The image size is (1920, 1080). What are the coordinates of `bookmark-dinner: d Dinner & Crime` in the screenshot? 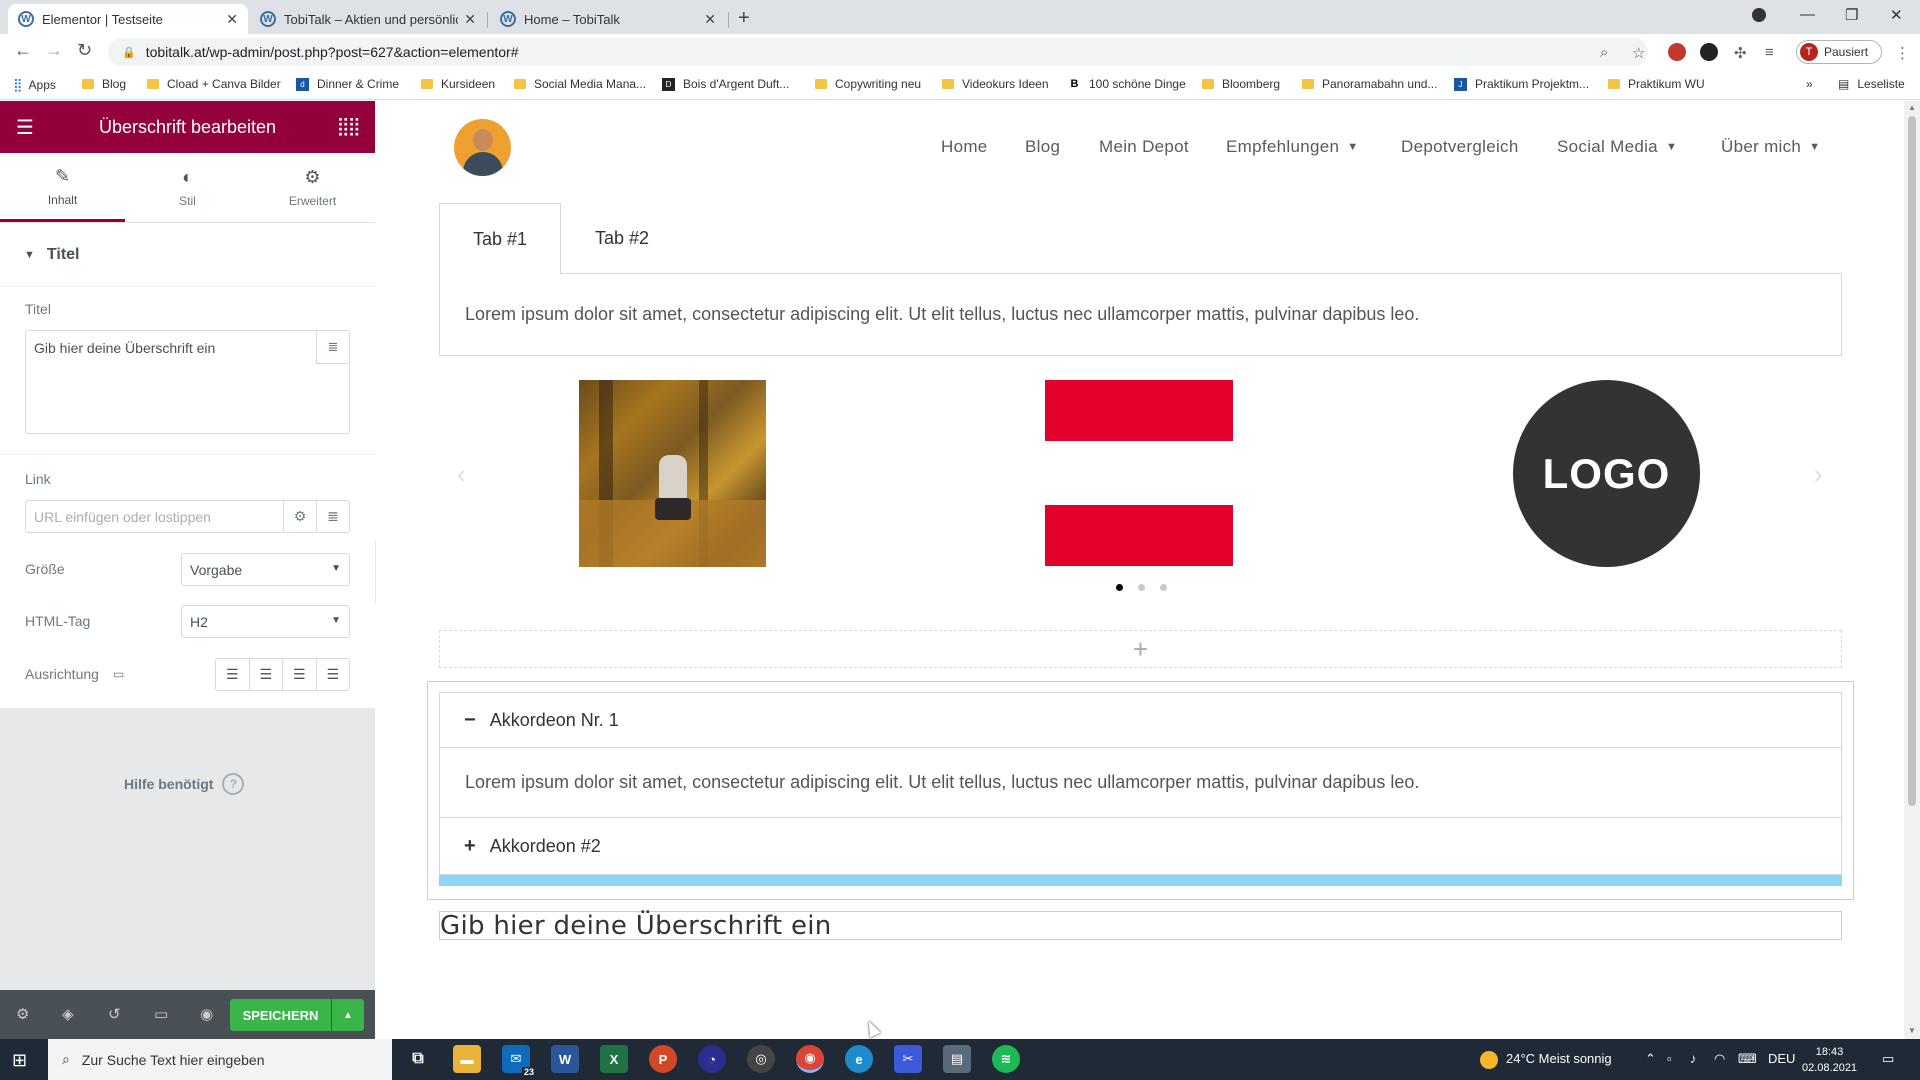 It's located at (347, 84).